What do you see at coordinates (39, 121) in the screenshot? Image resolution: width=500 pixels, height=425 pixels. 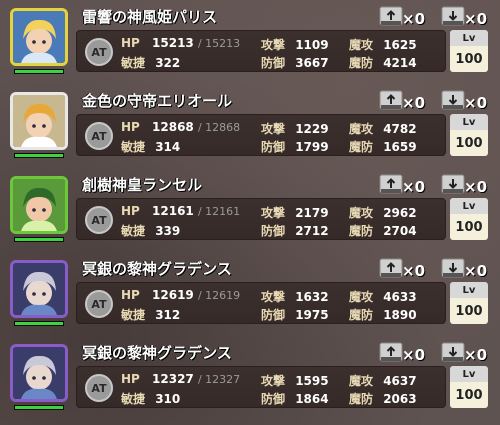 I see `golden-haired-portrait` at bounding box center [39, 121].